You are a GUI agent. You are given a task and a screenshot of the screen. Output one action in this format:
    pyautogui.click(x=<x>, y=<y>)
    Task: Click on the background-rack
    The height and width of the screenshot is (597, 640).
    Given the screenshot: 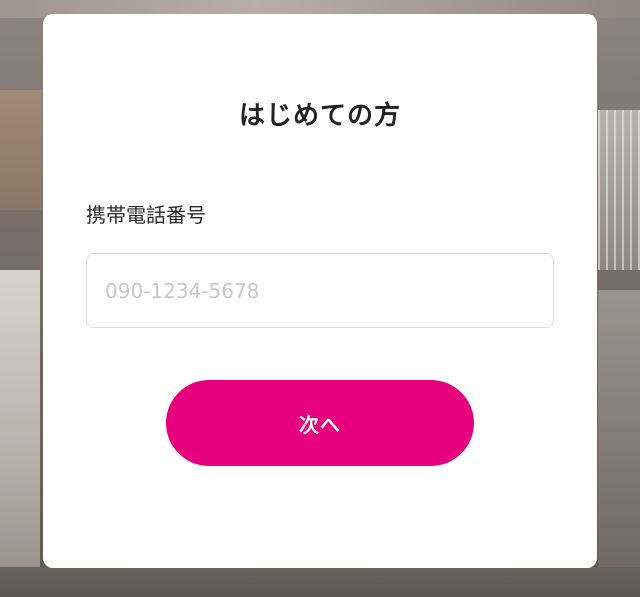 What is the action you would take?
    pyautogui.click(x=619, y=190)
    